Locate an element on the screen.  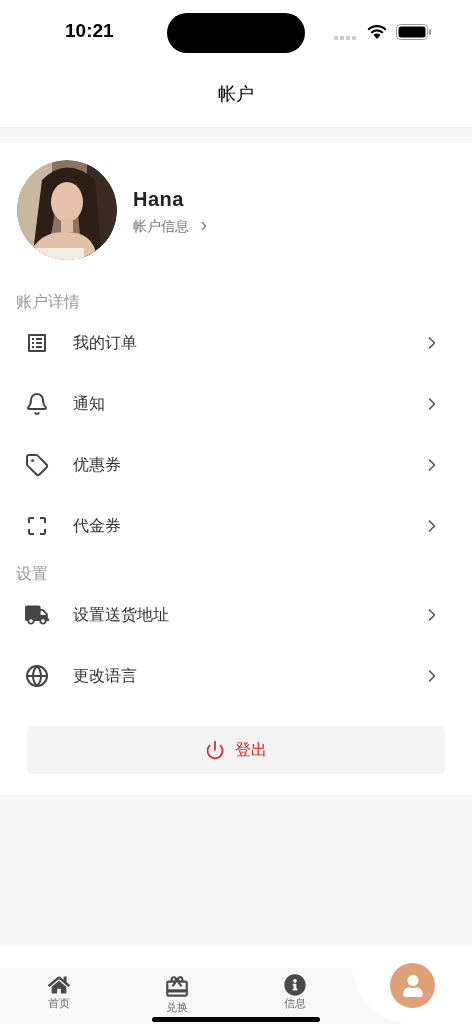
globe-icon is located at coordinates (37, 675).